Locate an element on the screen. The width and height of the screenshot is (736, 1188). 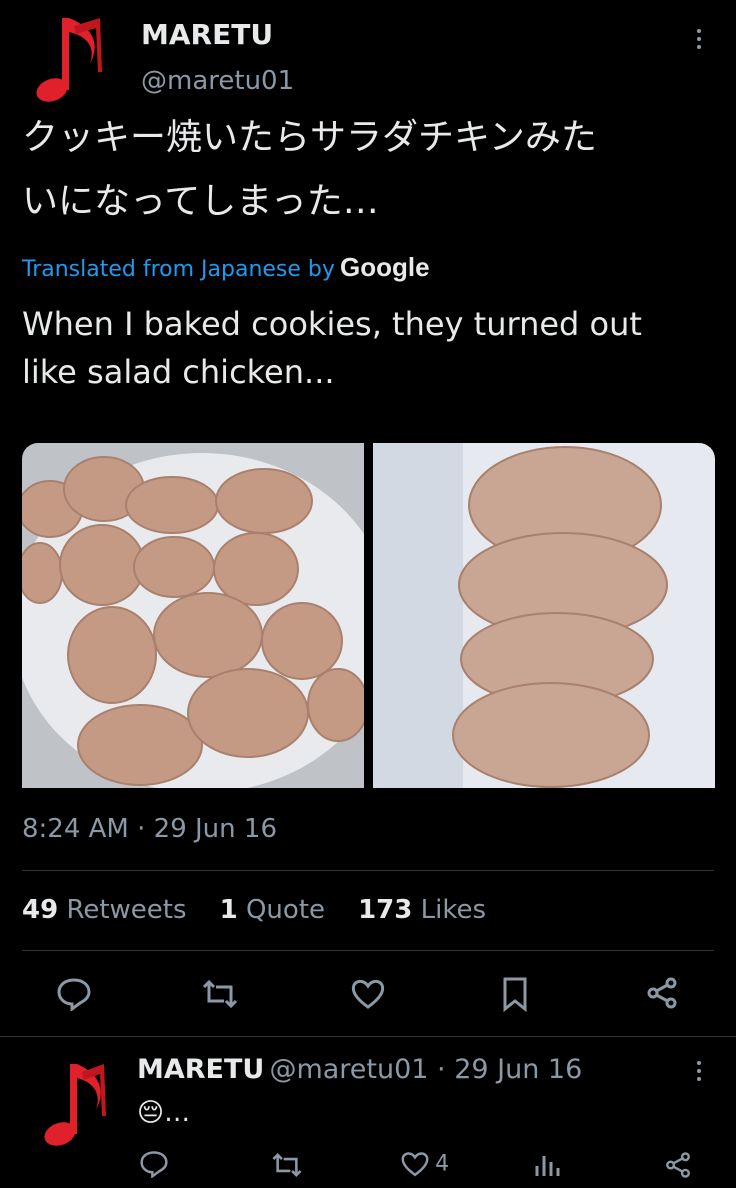
quotes-stat: 1 Quote is located at coordinates (272, 910).